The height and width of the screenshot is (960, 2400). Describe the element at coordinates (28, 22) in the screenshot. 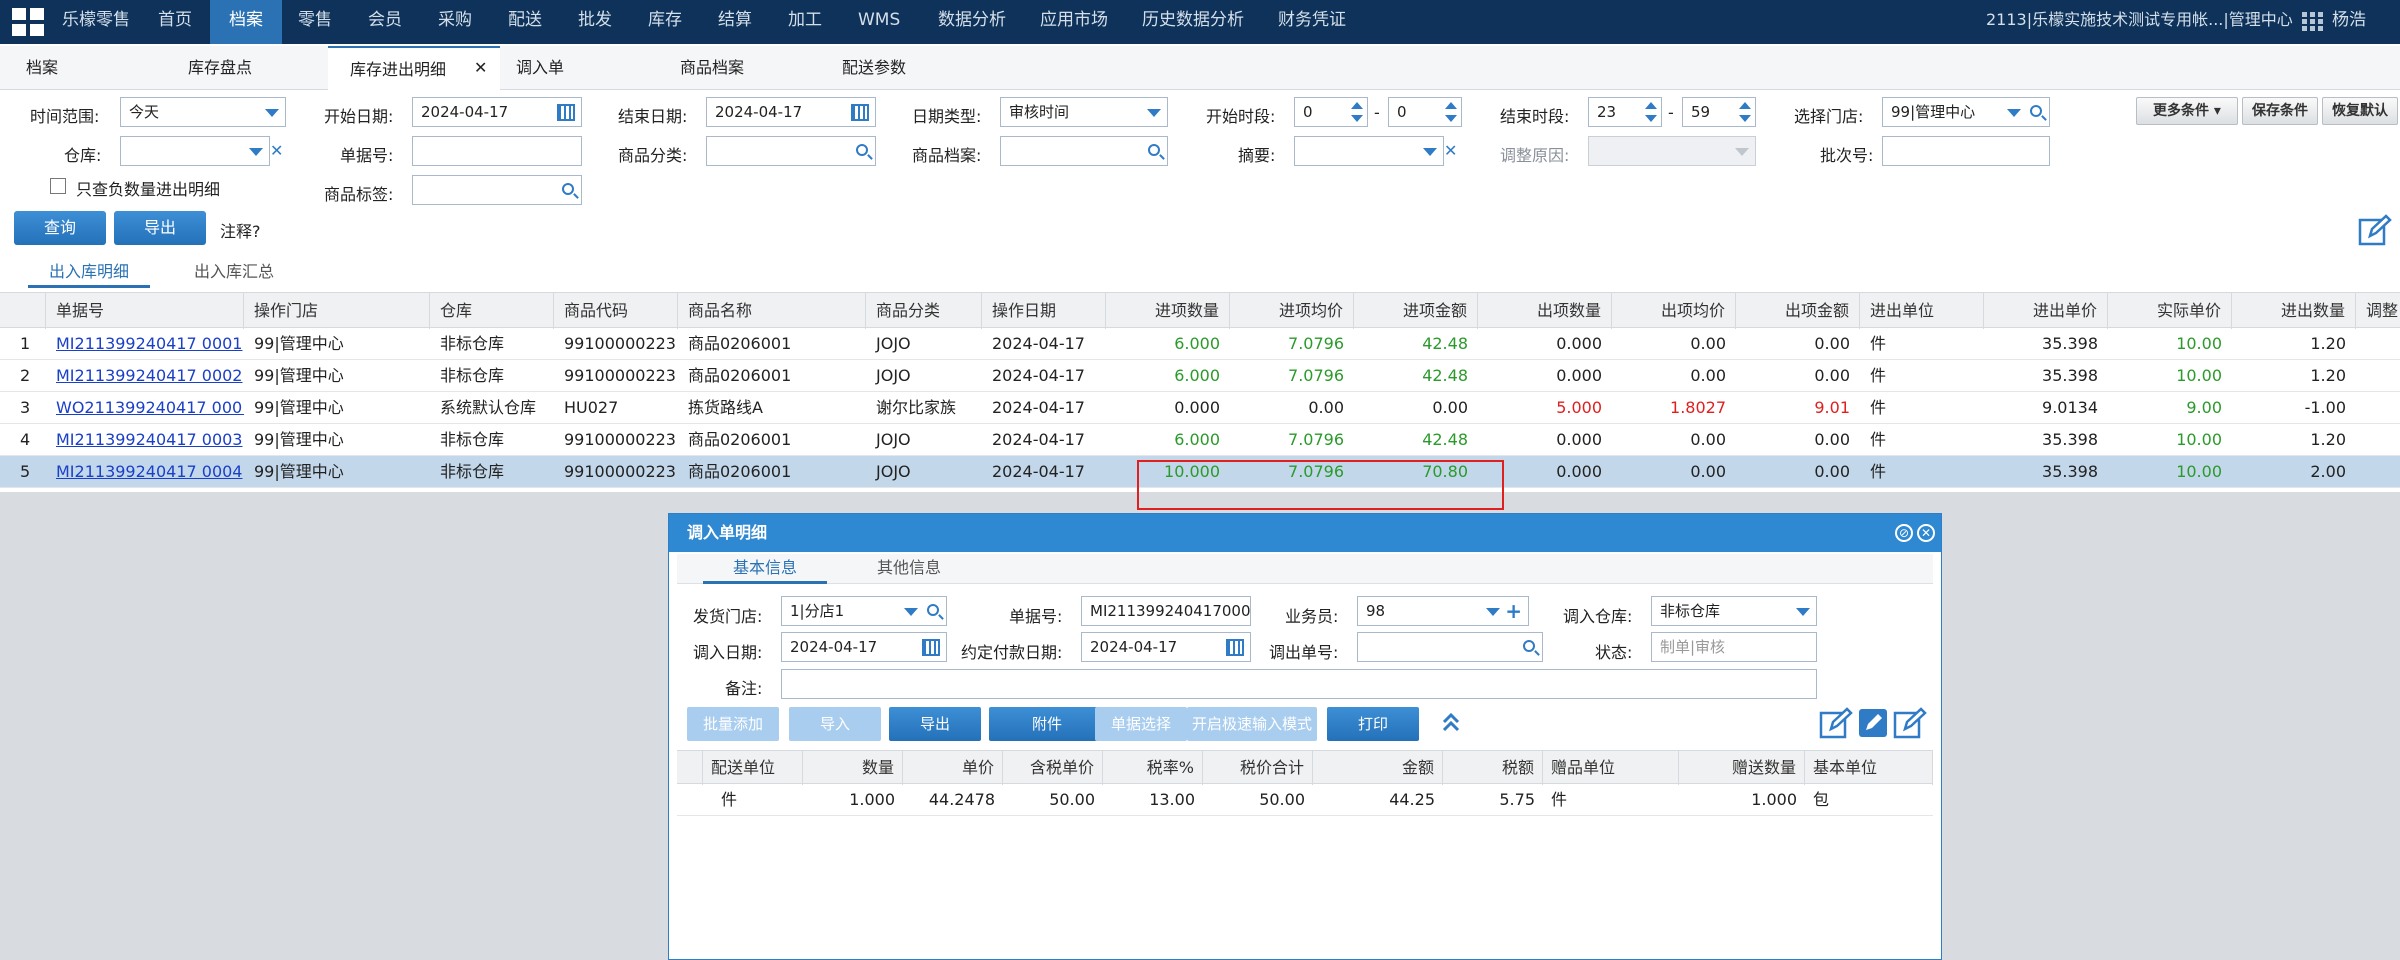

I see `app-grid-icon` at that location.